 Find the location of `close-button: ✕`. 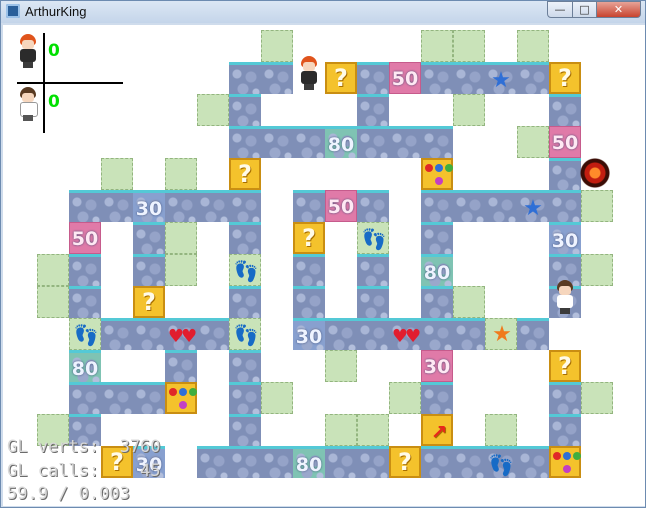

close-button: ✕ is located at coordinates (619, 9).